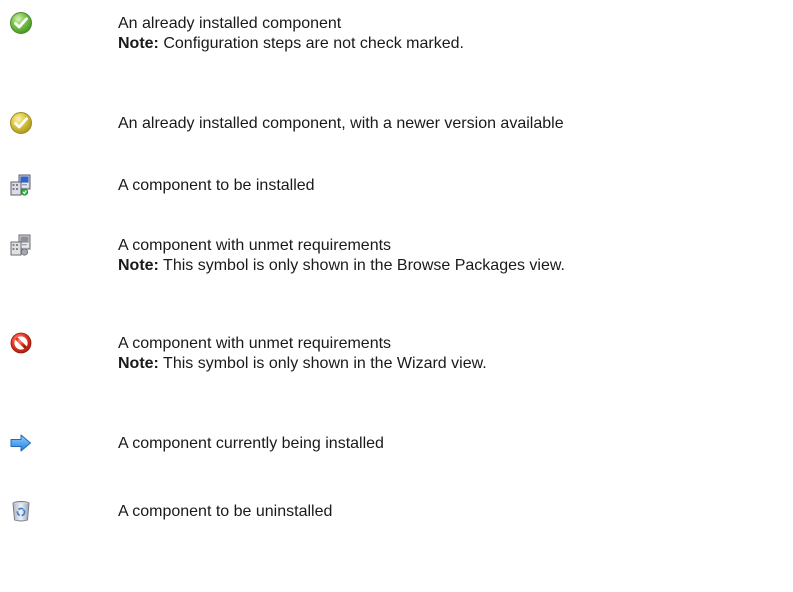 The height and width of the screenshot is (592, 793). Describe the element at coordinates (21, 343) in the screenshot. I see `prohibited-icon` at that location.